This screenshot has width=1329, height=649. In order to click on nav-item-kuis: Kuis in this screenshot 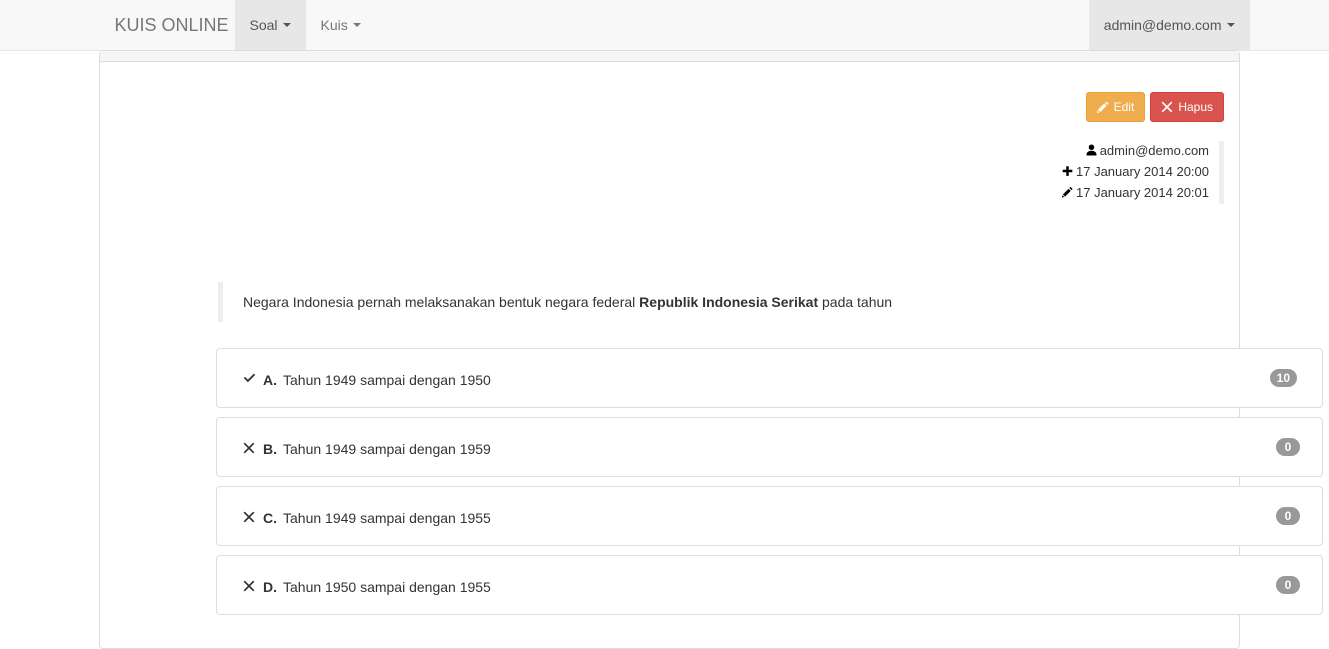, I will do `click(341, 25)`.